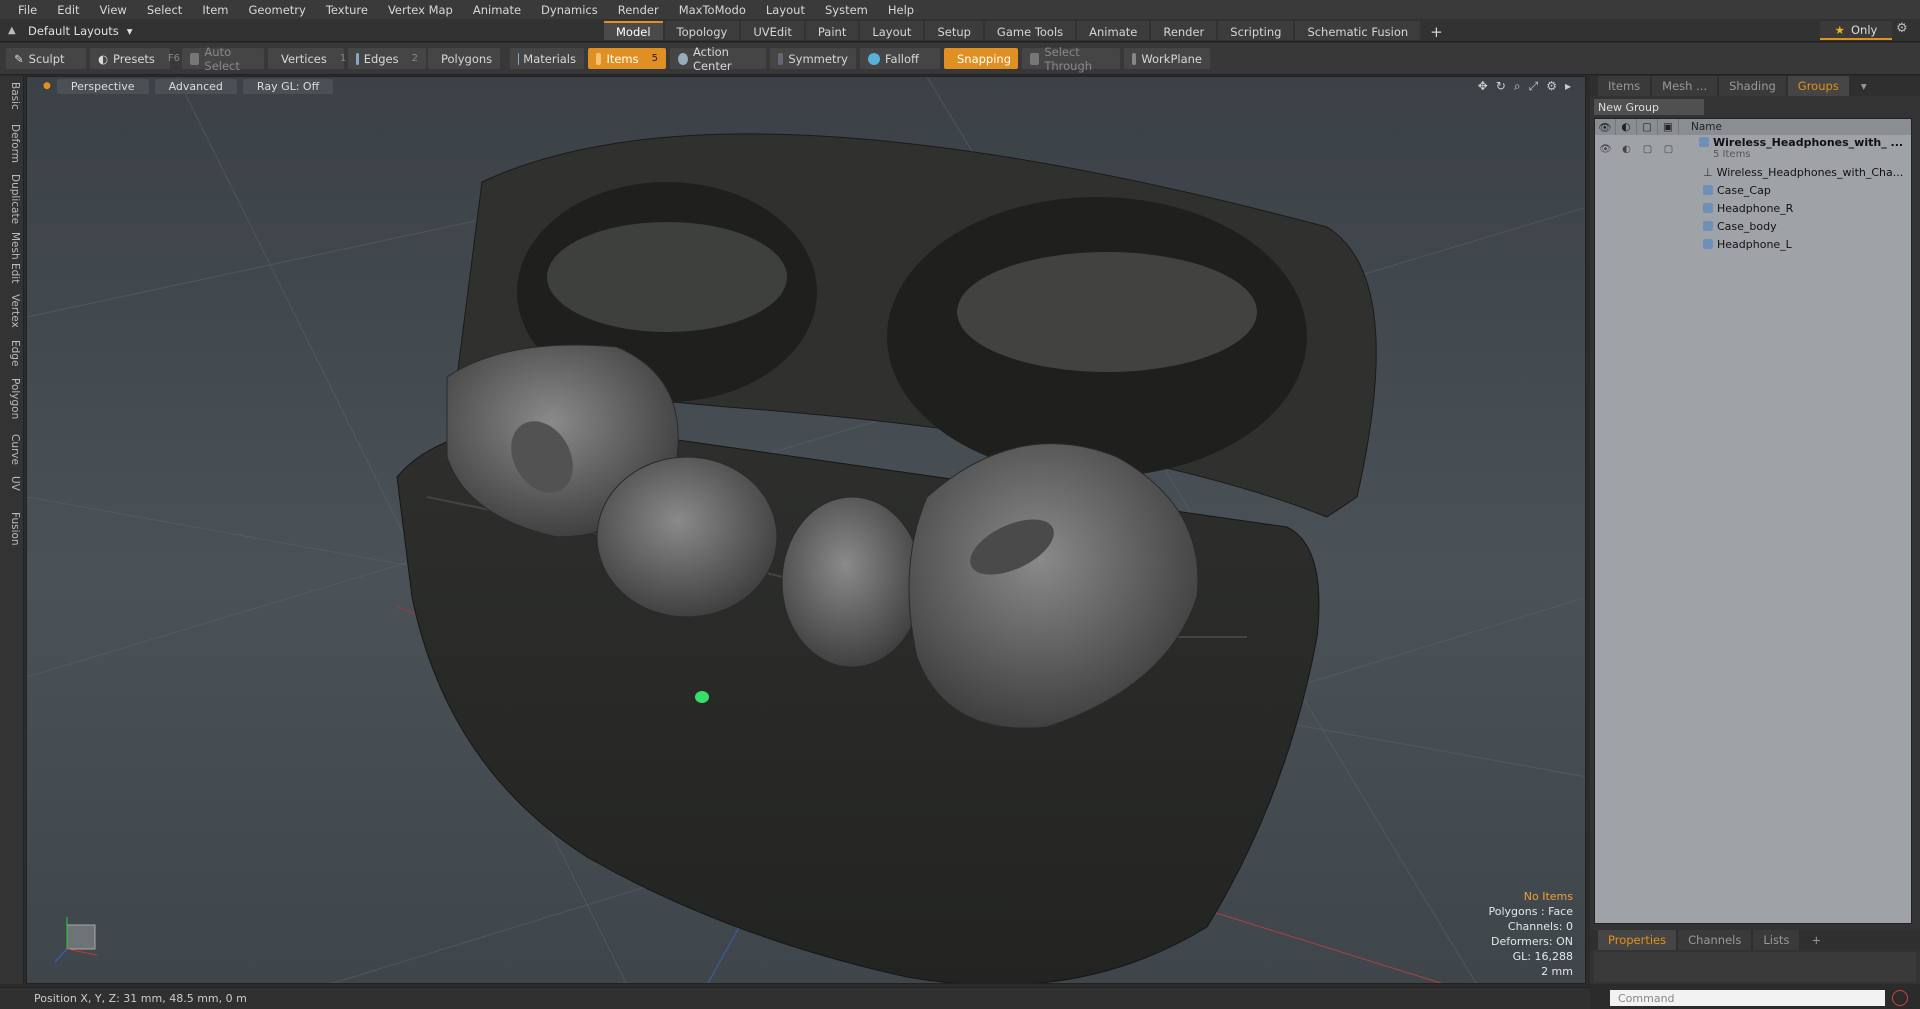 The image size is (1920, 1009). What do you see at coordinates (1668, 149) in the screenshot?
I see `select-toggle-icon: ▢` at bounding box center [1668, 149].